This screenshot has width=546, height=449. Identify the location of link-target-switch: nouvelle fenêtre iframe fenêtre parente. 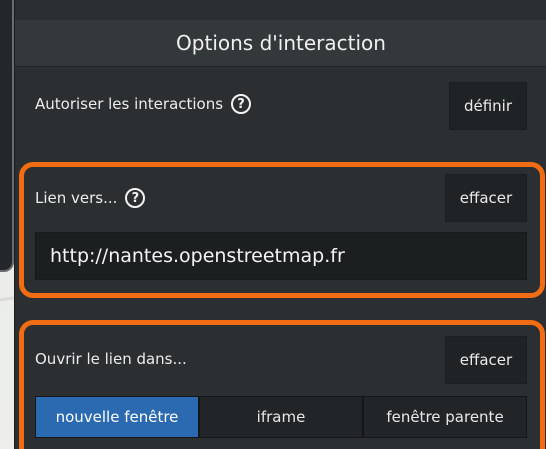
(281, 417).